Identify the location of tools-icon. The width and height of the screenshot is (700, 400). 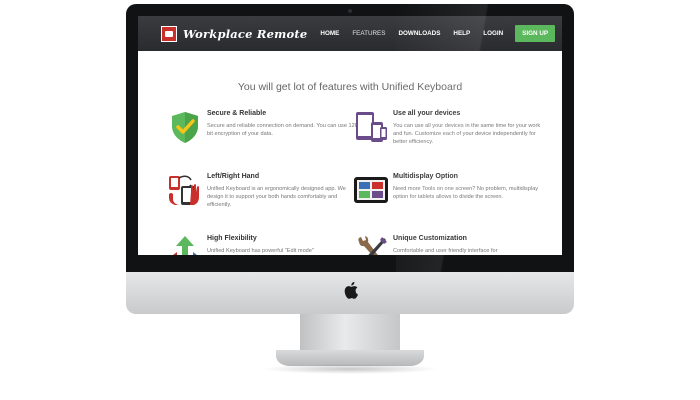
(372, 245).